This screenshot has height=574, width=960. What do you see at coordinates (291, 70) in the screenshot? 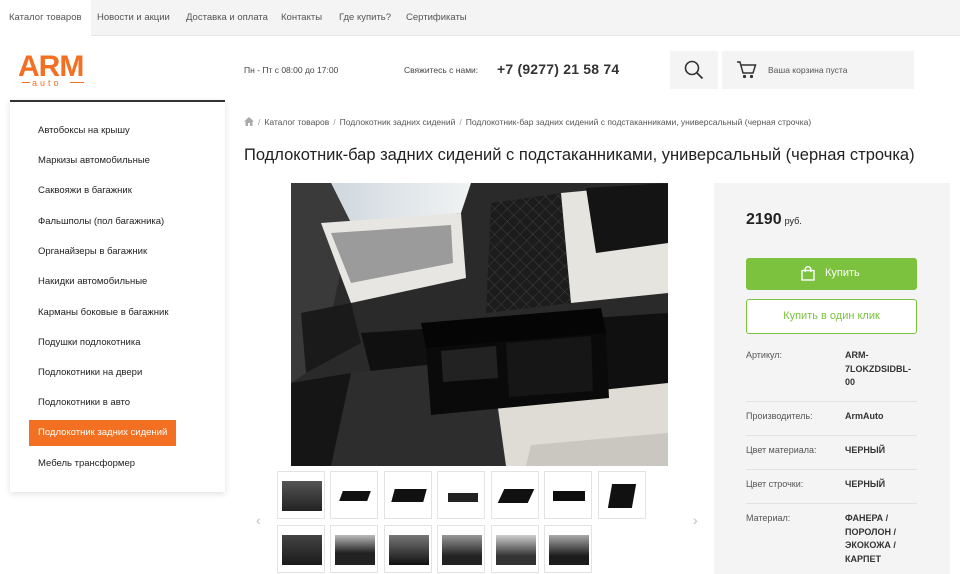
I see `working-hours: Пн - Пт с 08:00 до 17:00` at bounding box center [291, 70].